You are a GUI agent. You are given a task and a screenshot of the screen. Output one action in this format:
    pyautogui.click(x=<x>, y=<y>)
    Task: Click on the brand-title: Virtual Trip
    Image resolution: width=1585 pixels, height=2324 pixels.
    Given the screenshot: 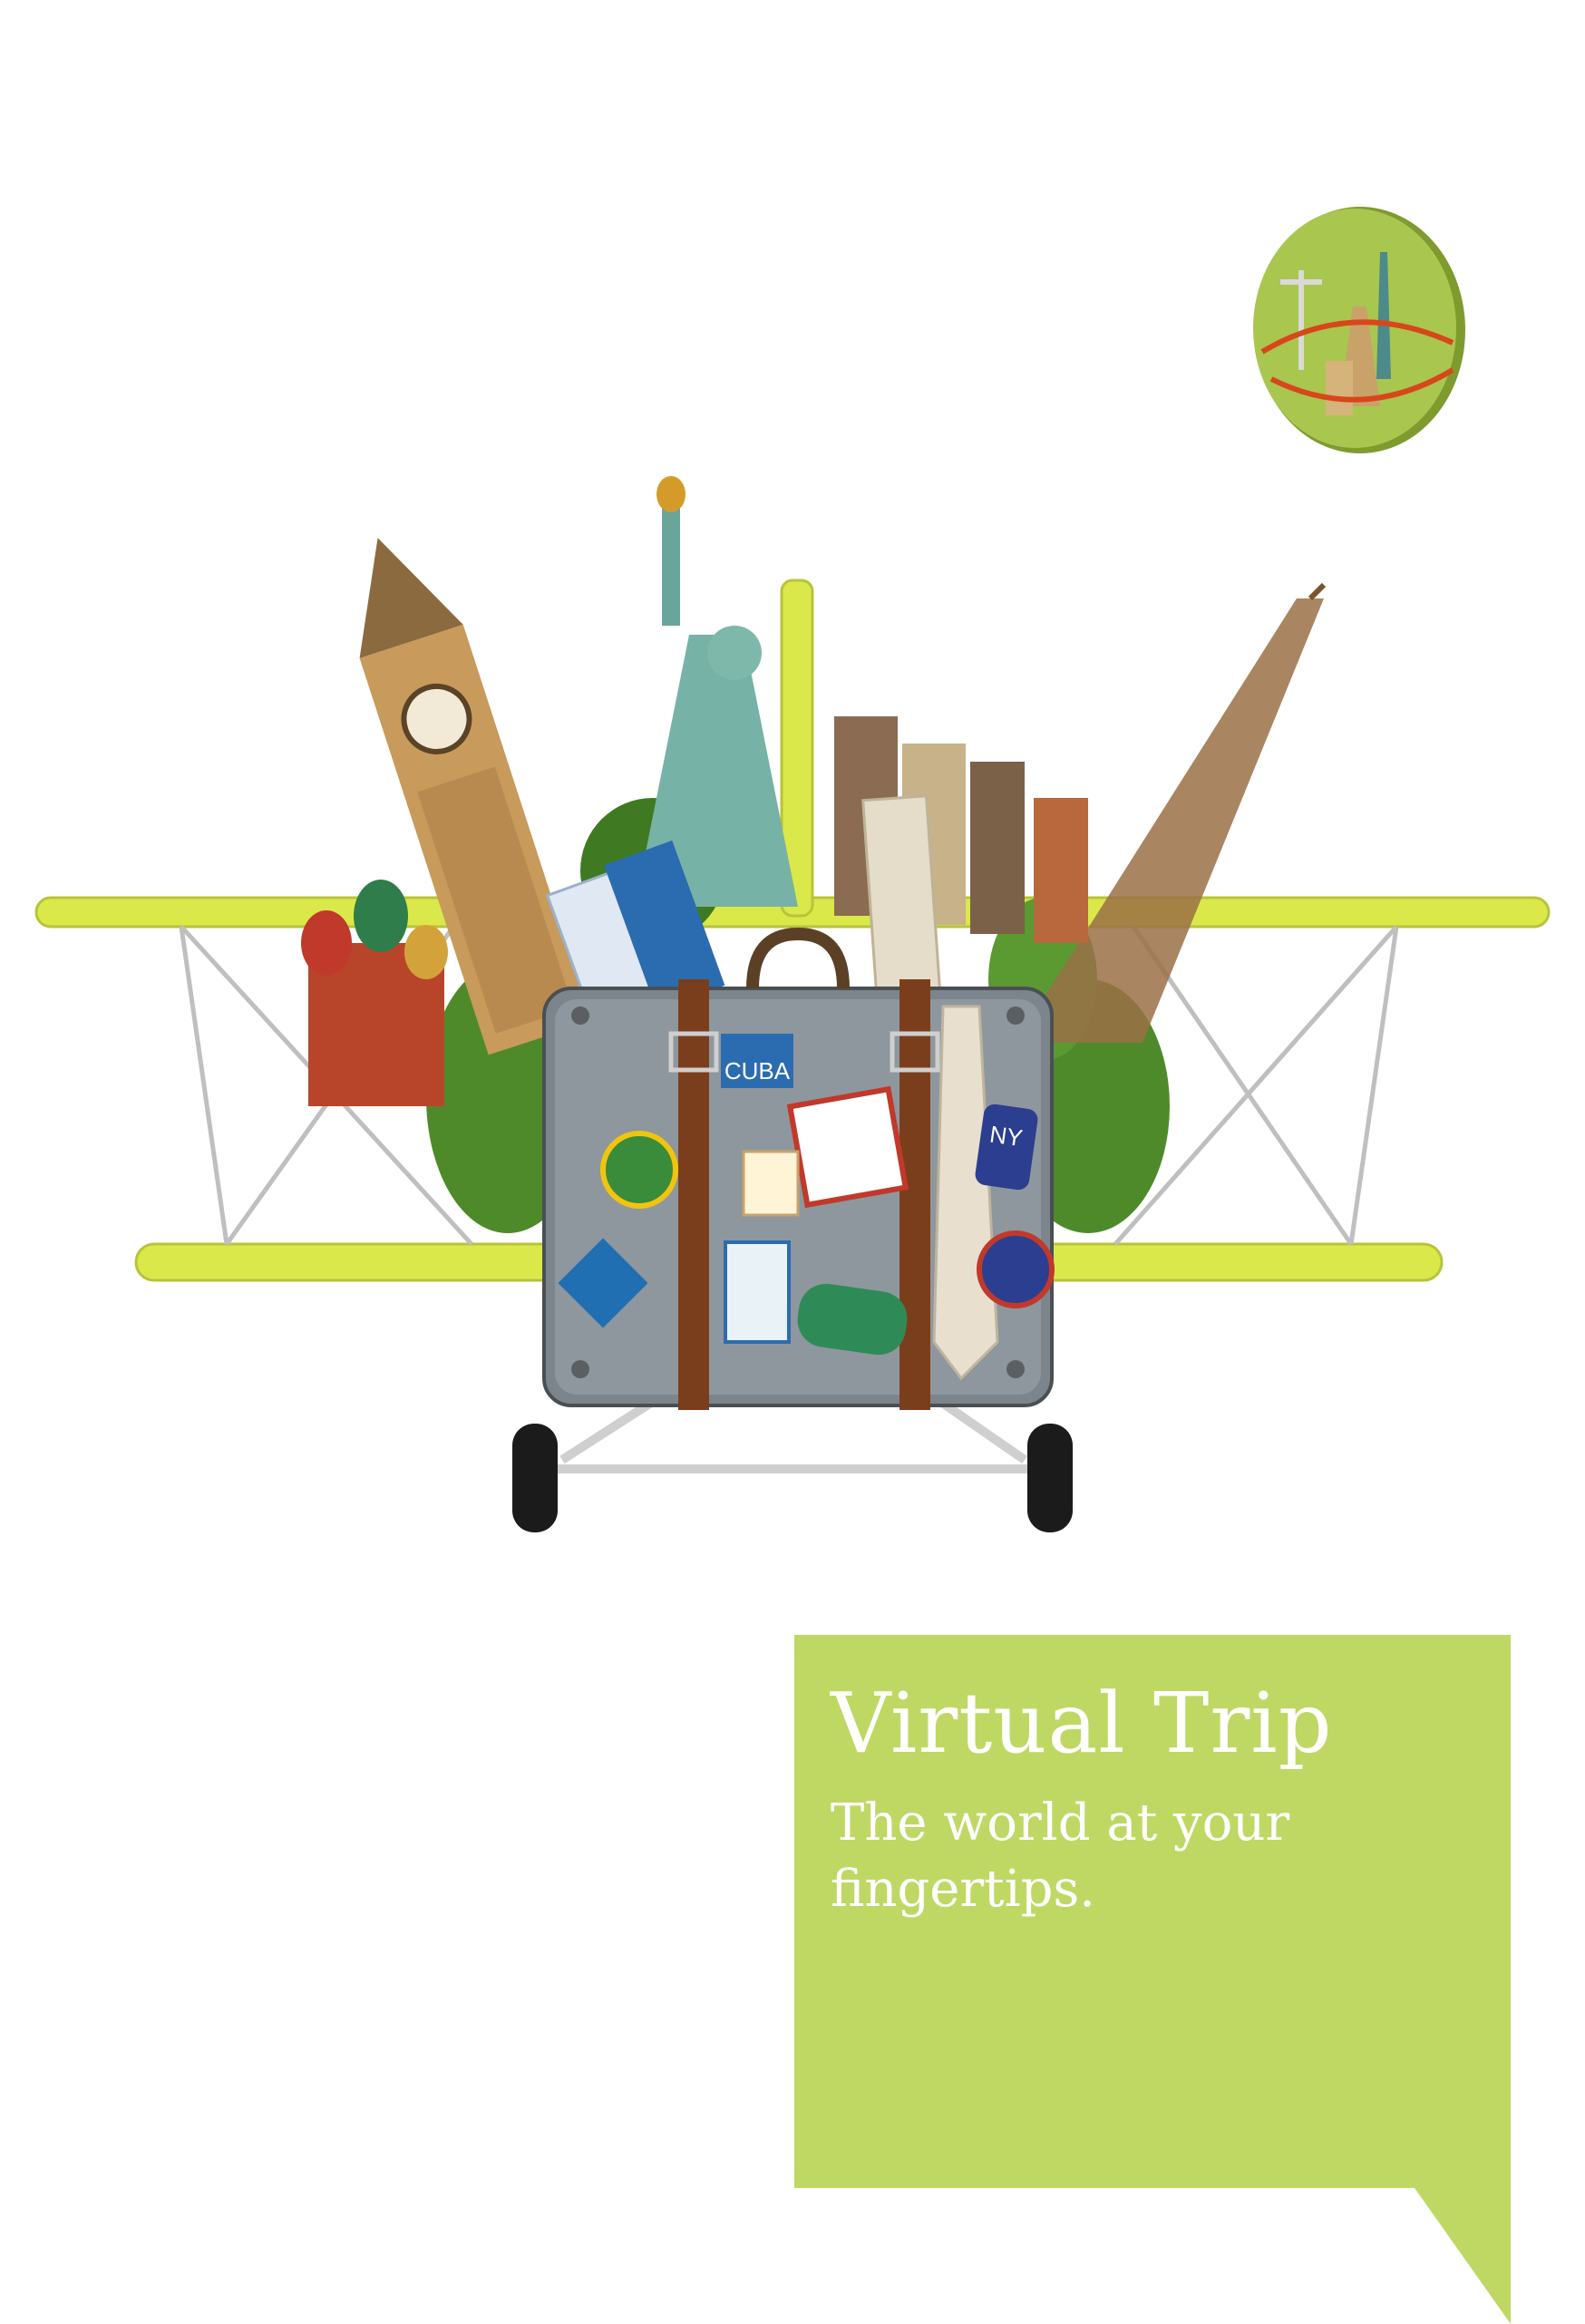 What is the action you would take?
    pyautogui.click(x=1082, y=1724)
    